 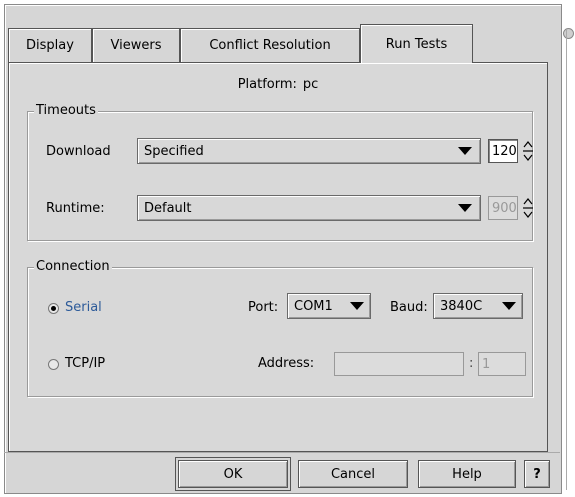 What do you see at coordinates (409, 307) in the screenshot?
I see `baud-label: Baud:` at bounding box center [409, 307].